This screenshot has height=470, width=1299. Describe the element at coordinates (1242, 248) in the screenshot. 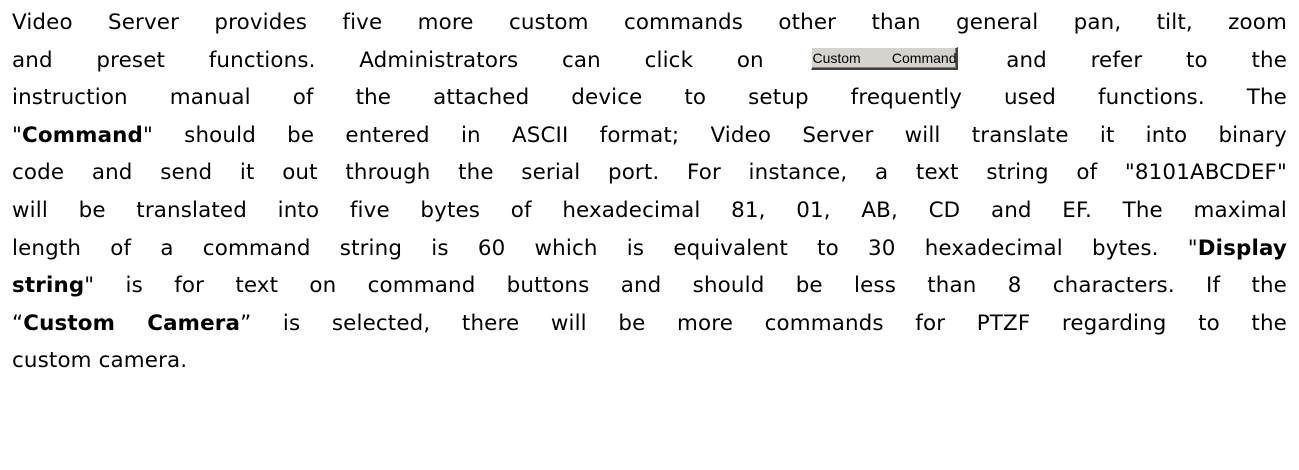

I see `term-display-string: Display` at that location.